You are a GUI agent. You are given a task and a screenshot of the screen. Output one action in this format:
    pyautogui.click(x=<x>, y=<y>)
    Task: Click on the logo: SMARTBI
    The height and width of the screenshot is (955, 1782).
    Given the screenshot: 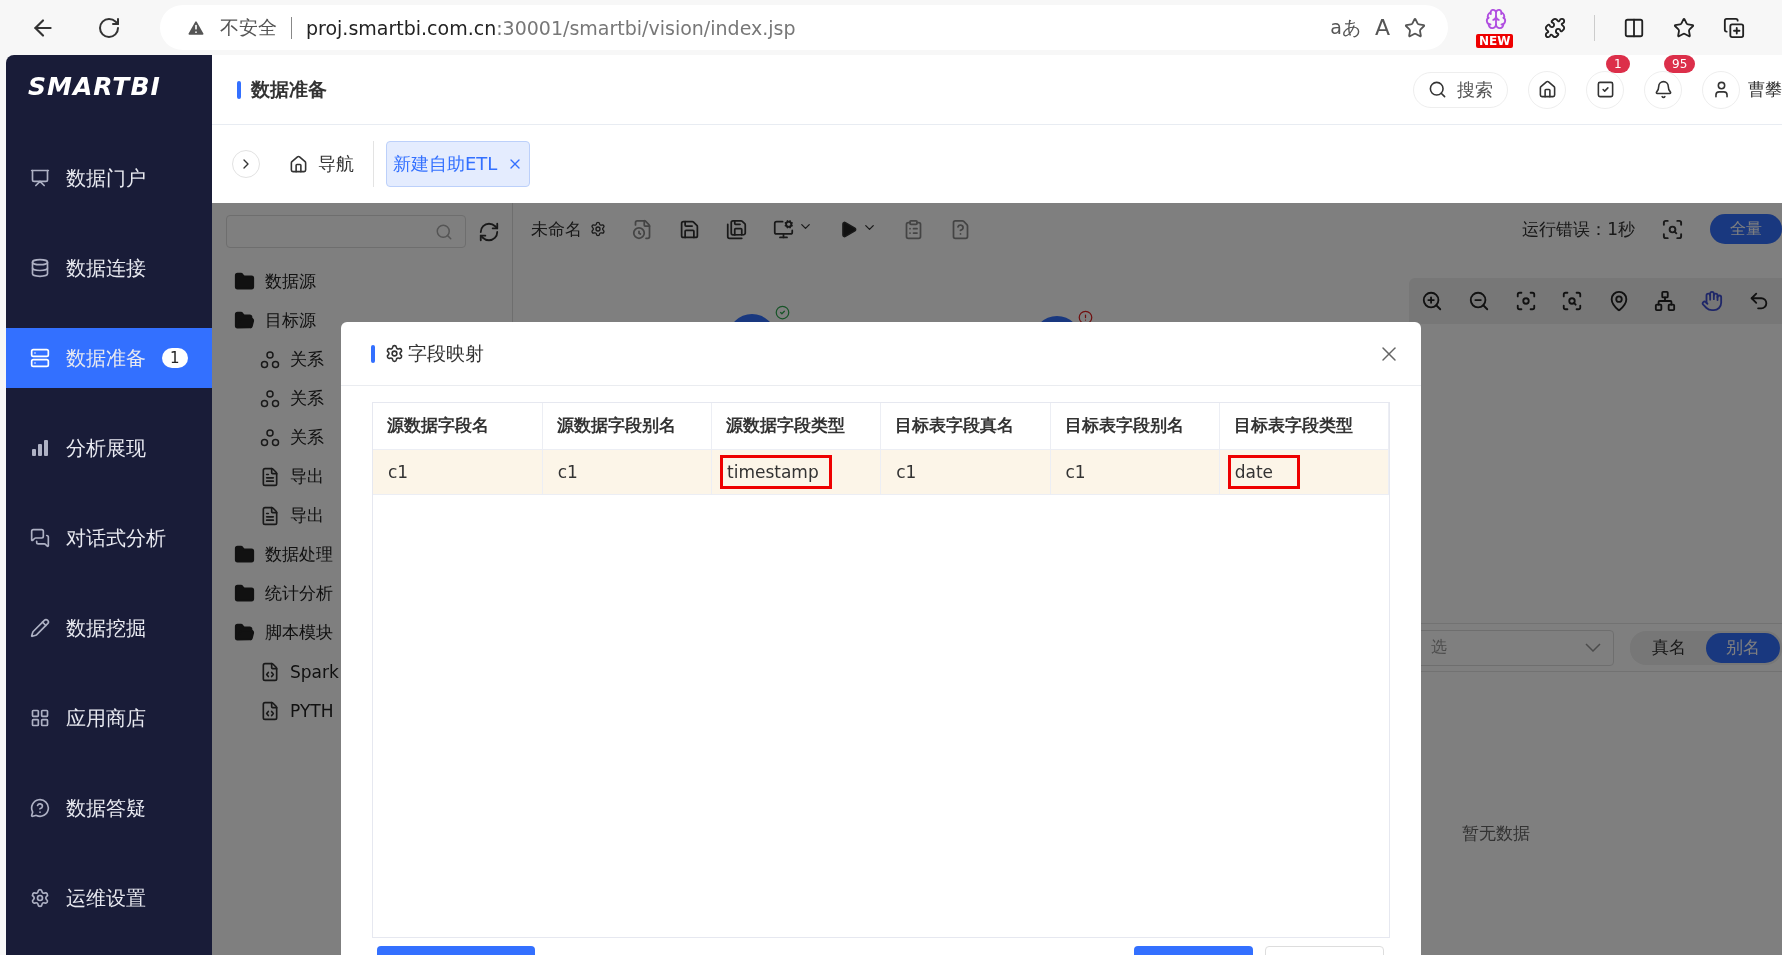 What is the action you would take?
    pyautogui.click(x=94, y=87)
    